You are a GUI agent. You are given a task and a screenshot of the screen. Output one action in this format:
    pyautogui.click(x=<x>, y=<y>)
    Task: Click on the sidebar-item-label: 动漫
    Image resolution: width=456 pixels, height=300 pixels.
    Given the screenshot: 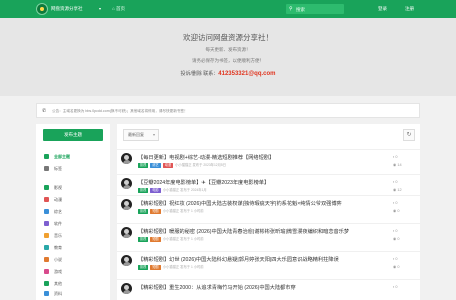 What is the action you would take?
    pyautogui.click(x=58, y=199)
    